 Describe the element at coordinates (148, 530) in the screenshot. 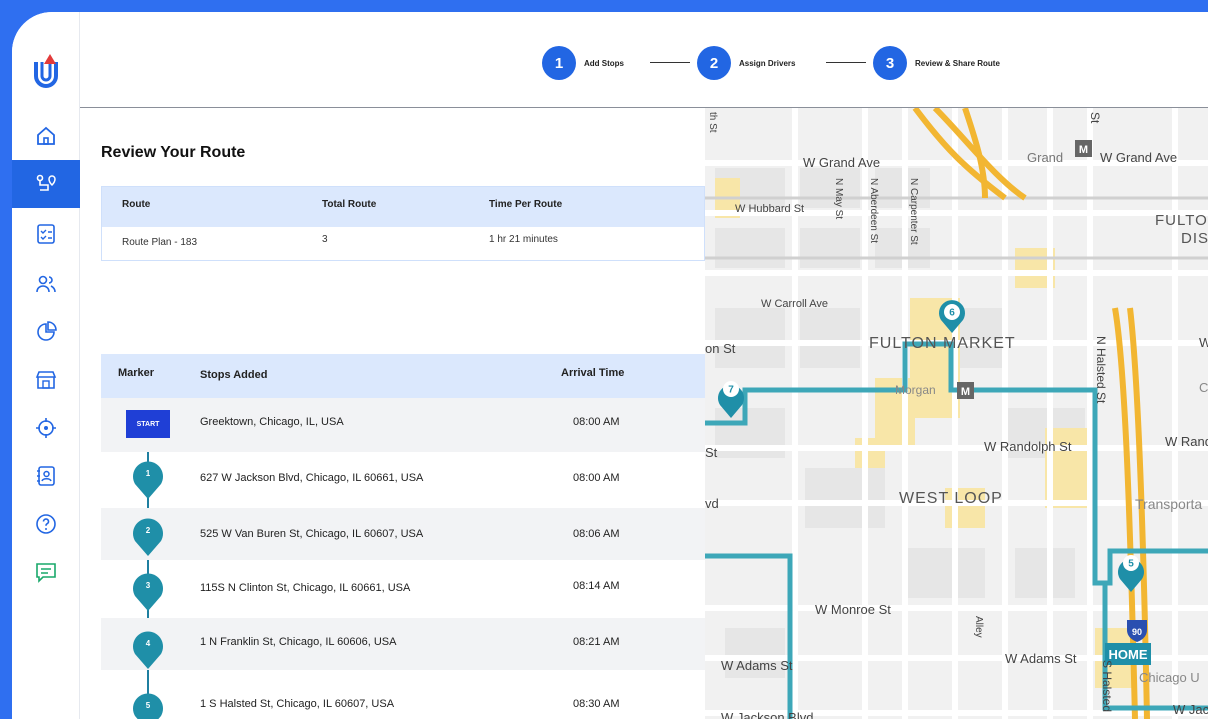

I see `marker-number: 2` at that location.